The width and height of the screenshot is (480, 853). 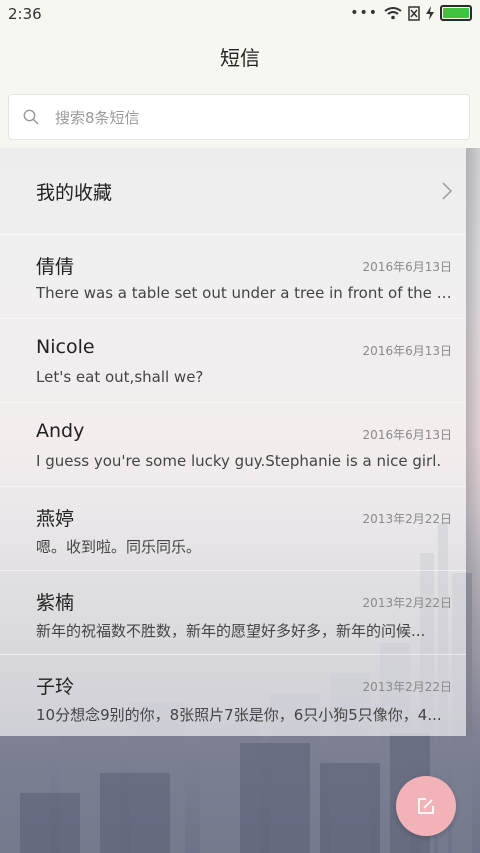 I want to click on search-box, so click(x=239, y=117).